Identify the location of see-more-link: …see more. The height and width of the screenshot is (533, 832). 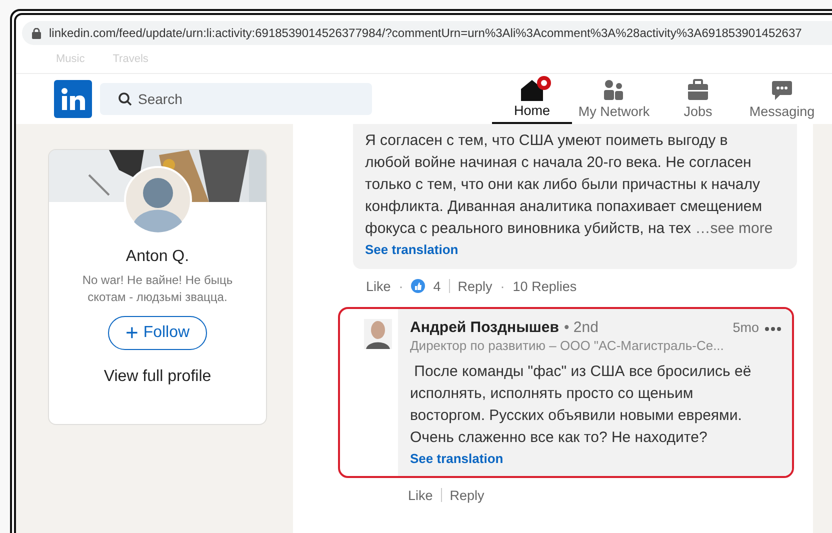
(734, 228).